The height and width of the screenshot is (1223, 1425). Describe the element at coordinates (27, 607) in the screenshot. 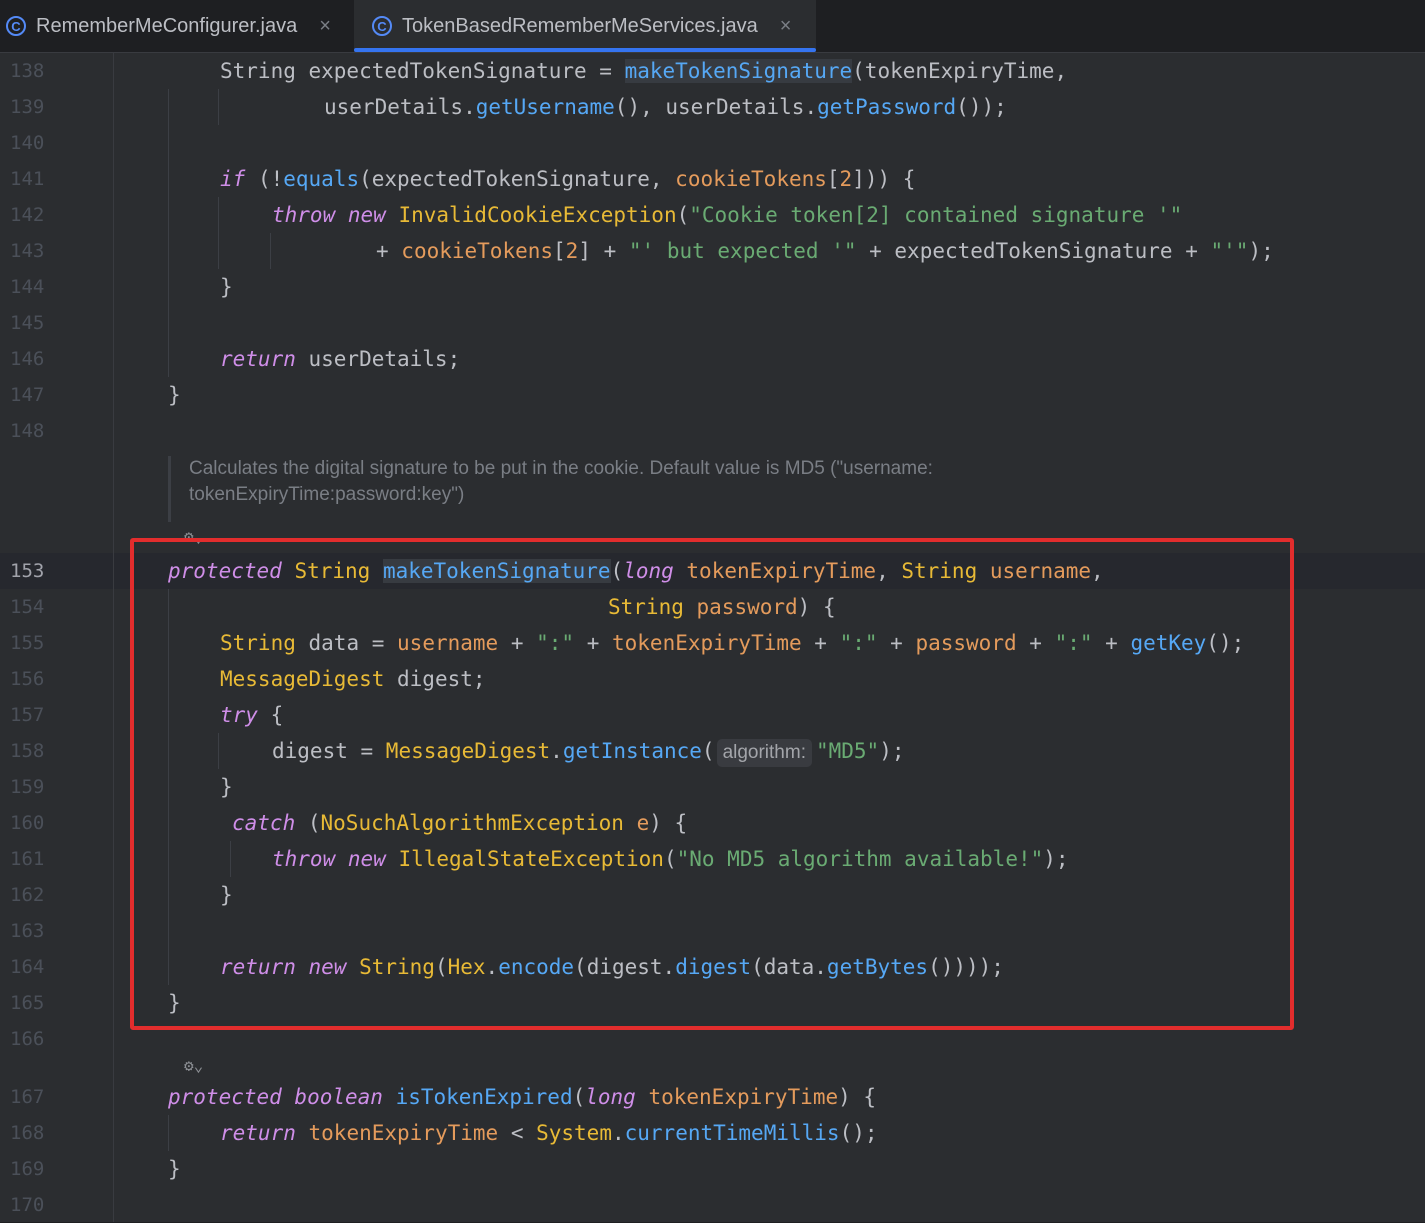

I see `line-number: 154` at that location.